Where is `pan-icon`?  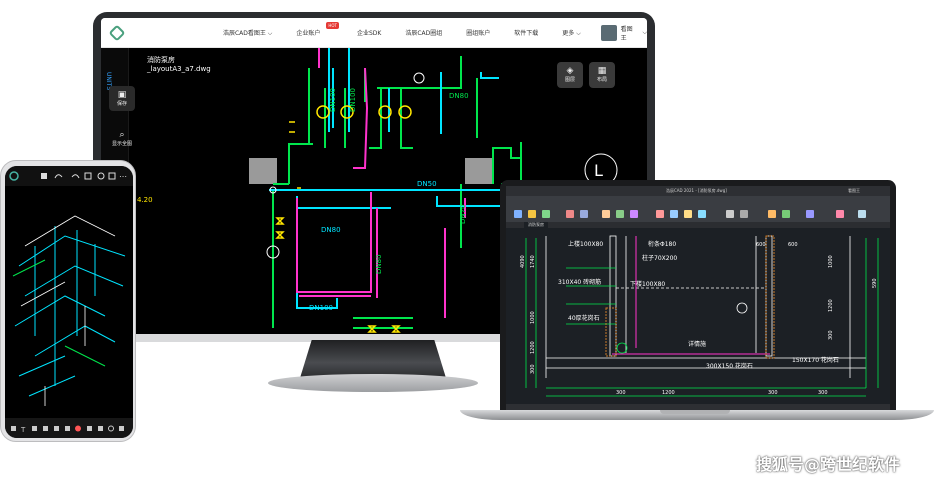 pan-icon is located at coordinates (744, 214).